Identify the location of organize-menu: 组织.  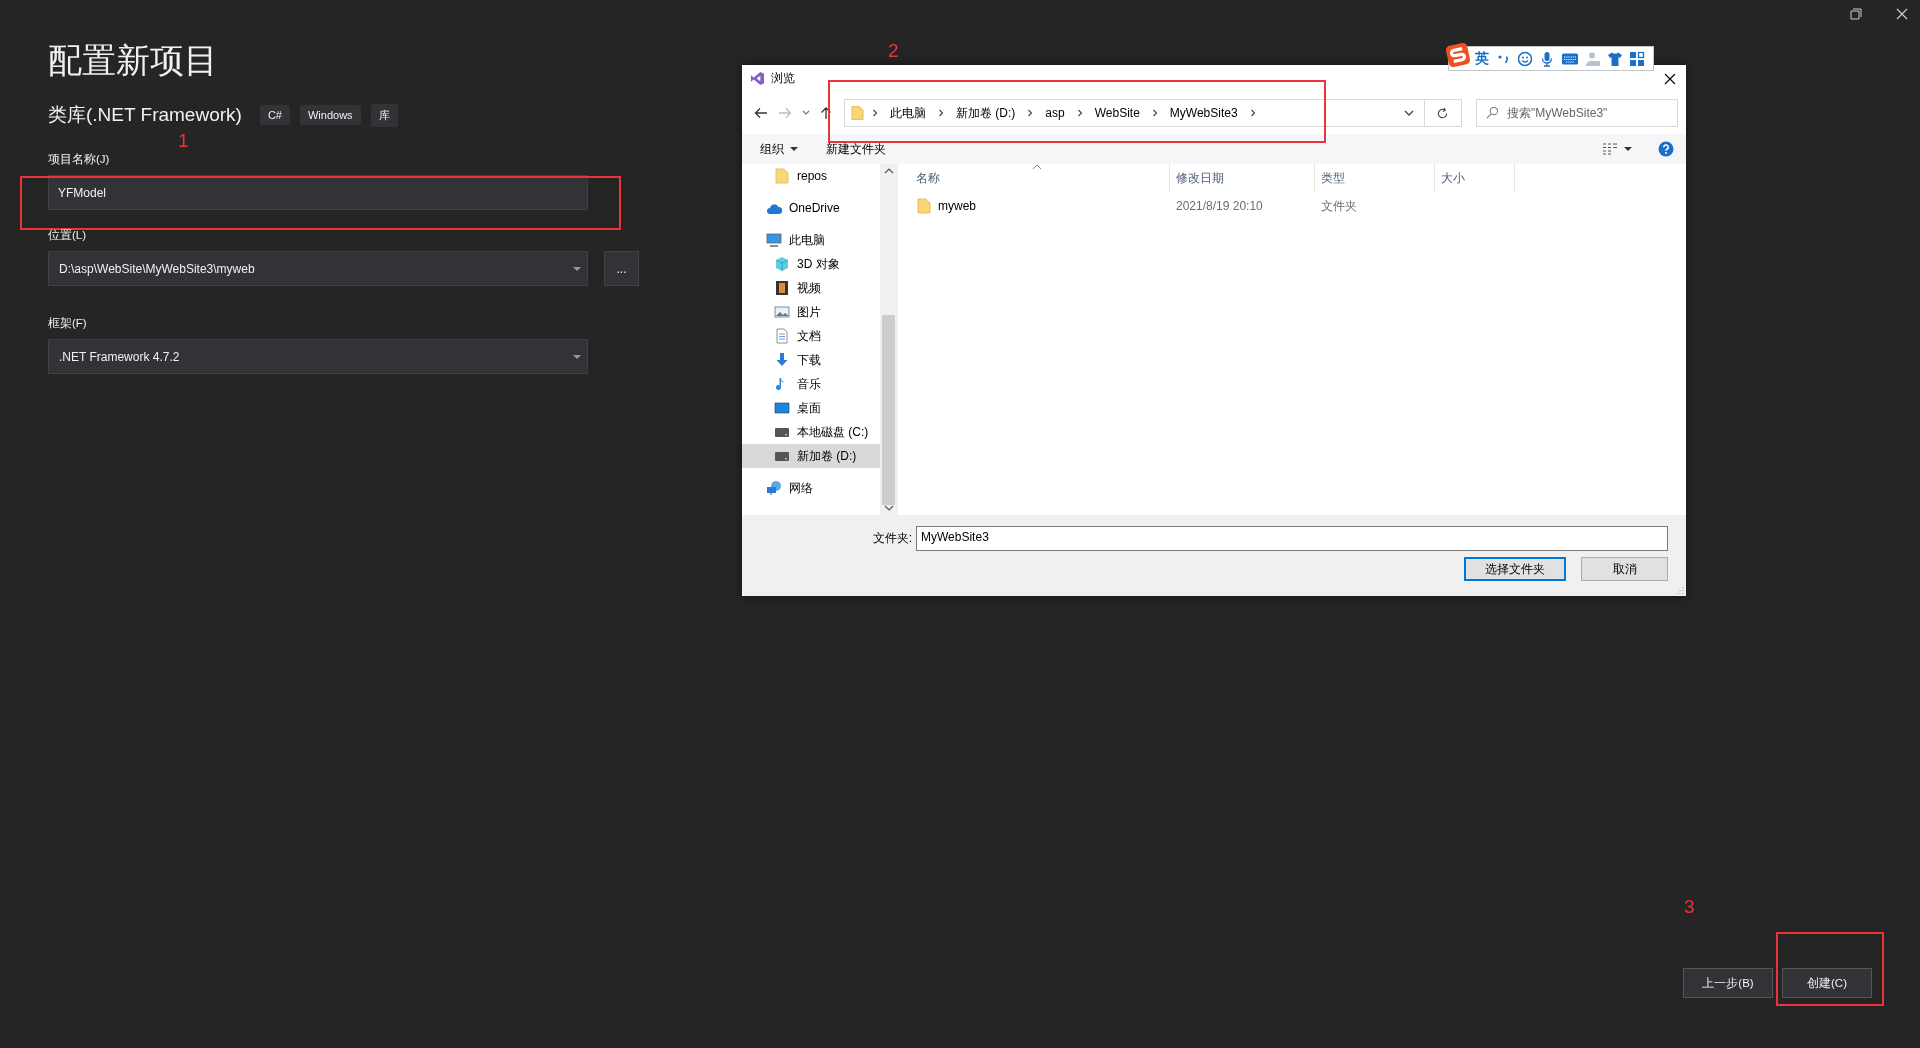
(772, 149).